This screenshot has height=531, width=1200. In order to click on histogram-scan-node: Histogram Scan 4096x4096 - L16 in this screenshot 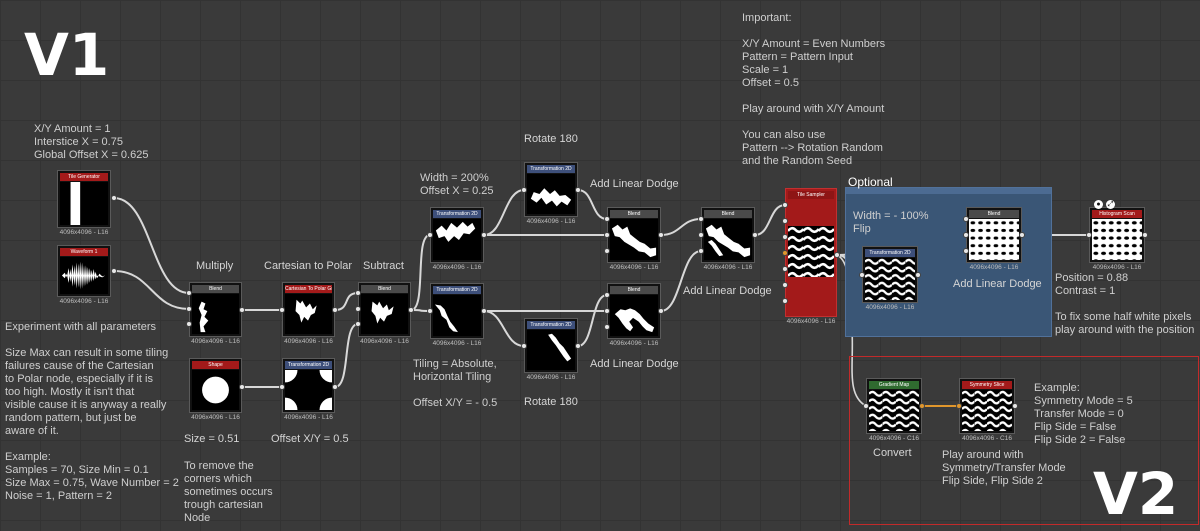, I will do `click(1117, 239)`.